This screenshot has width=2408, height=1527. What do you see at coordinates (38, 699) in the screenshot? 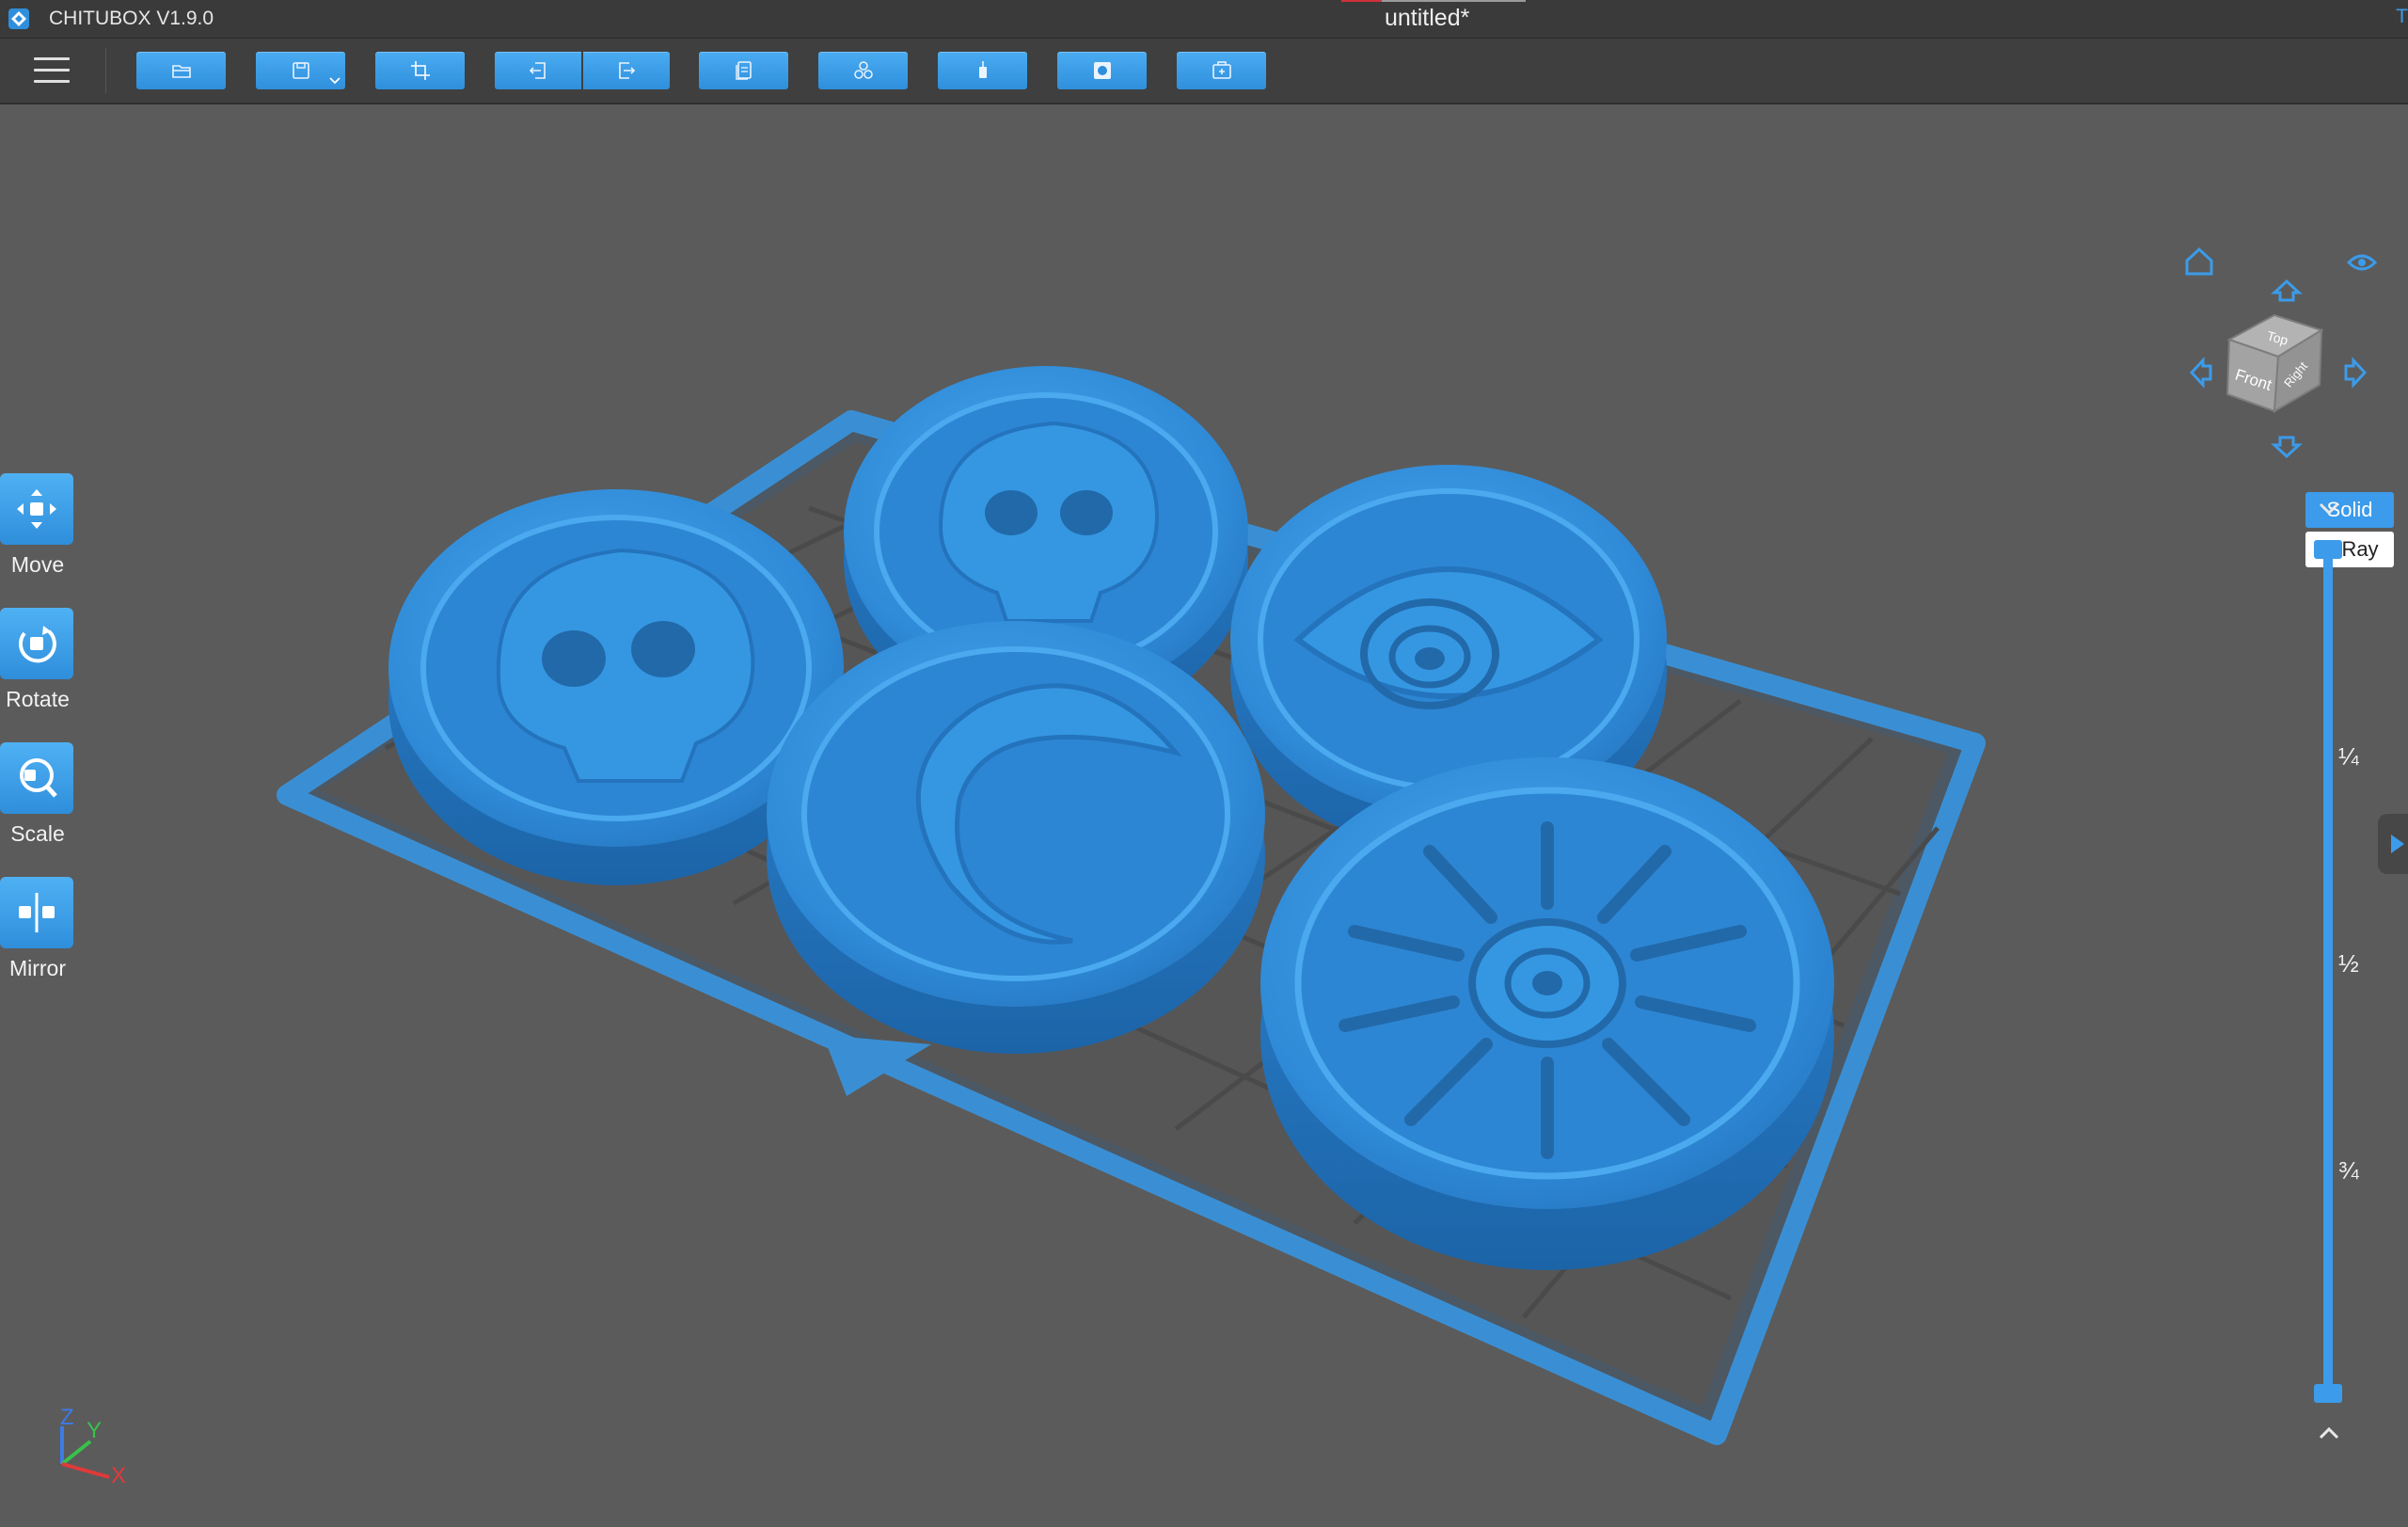
I see `rotate-tool-label: Rotate` at bounding box center [38, 699].